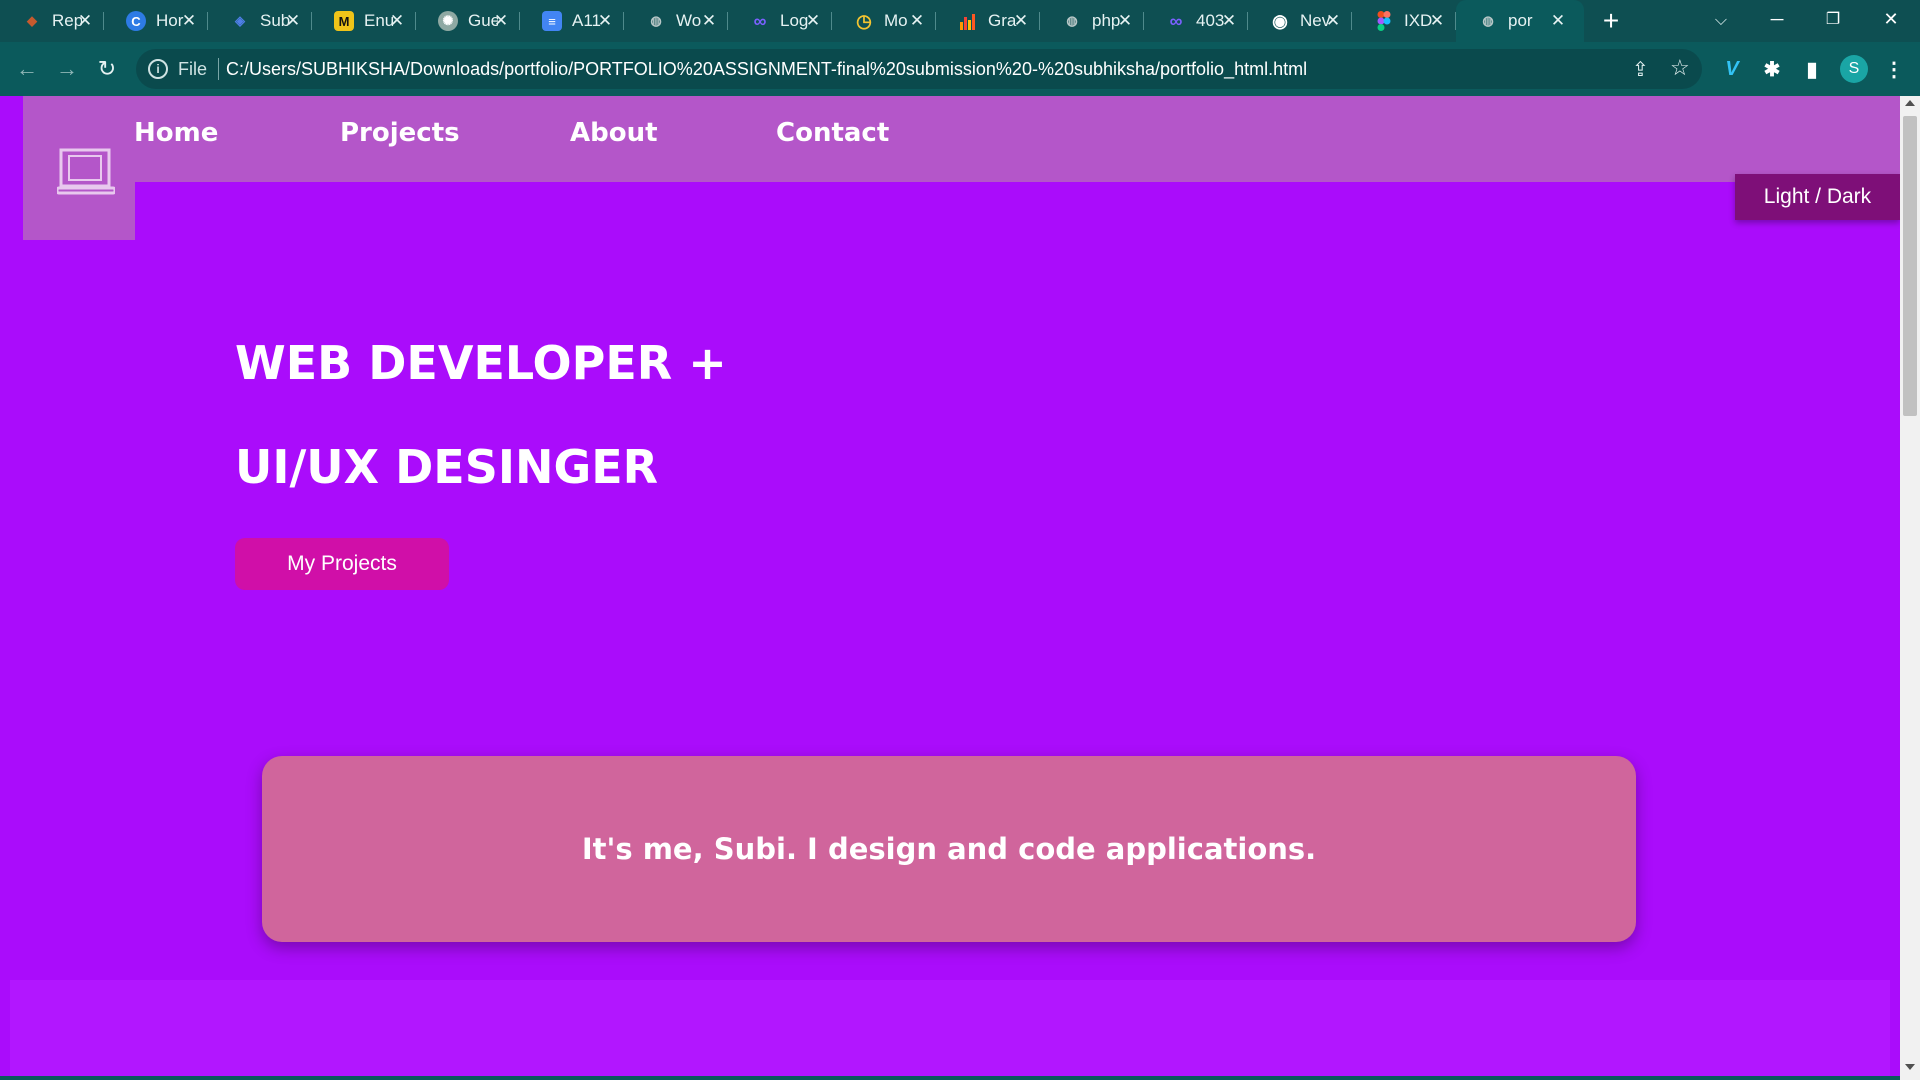 The image size is (1920, 1080). Describe the element at coordinates (552, 21) in the screenshot. I see `docs-icon: ≡` at that location.